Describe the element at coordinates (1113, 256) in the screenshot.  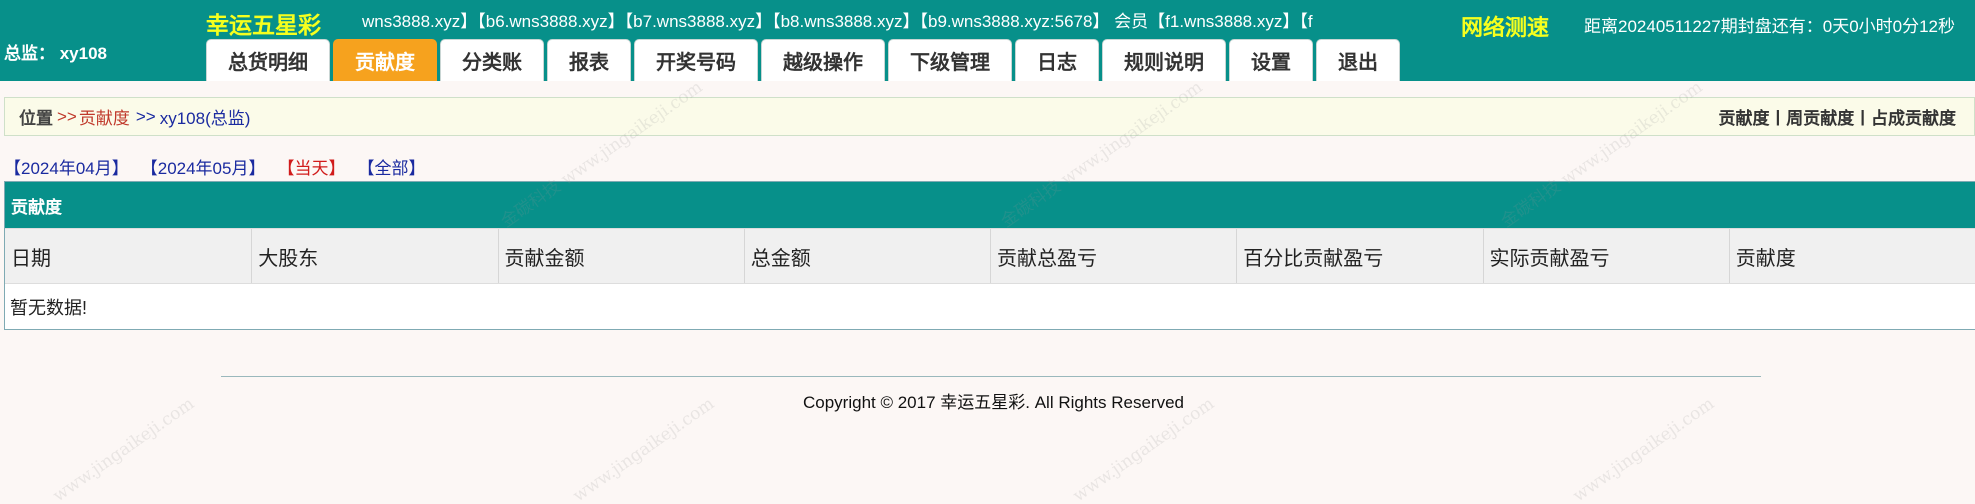
I see `column-header-total-profit-loss: 贡献总盈亏` at that location.